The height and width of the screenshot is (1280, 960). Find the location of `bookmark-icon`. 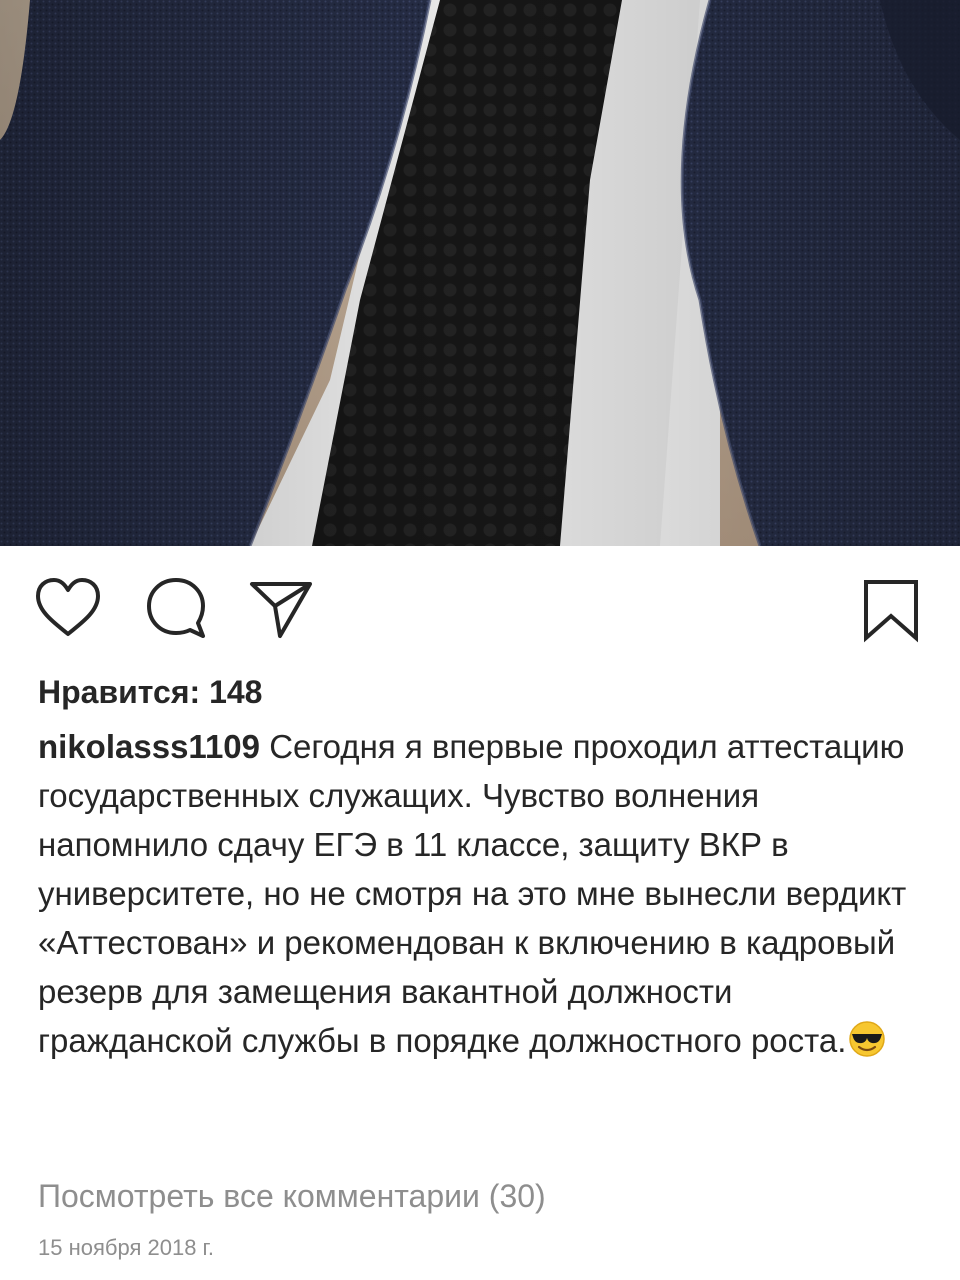

bookmark-icon is located at coordinates (890, 608).